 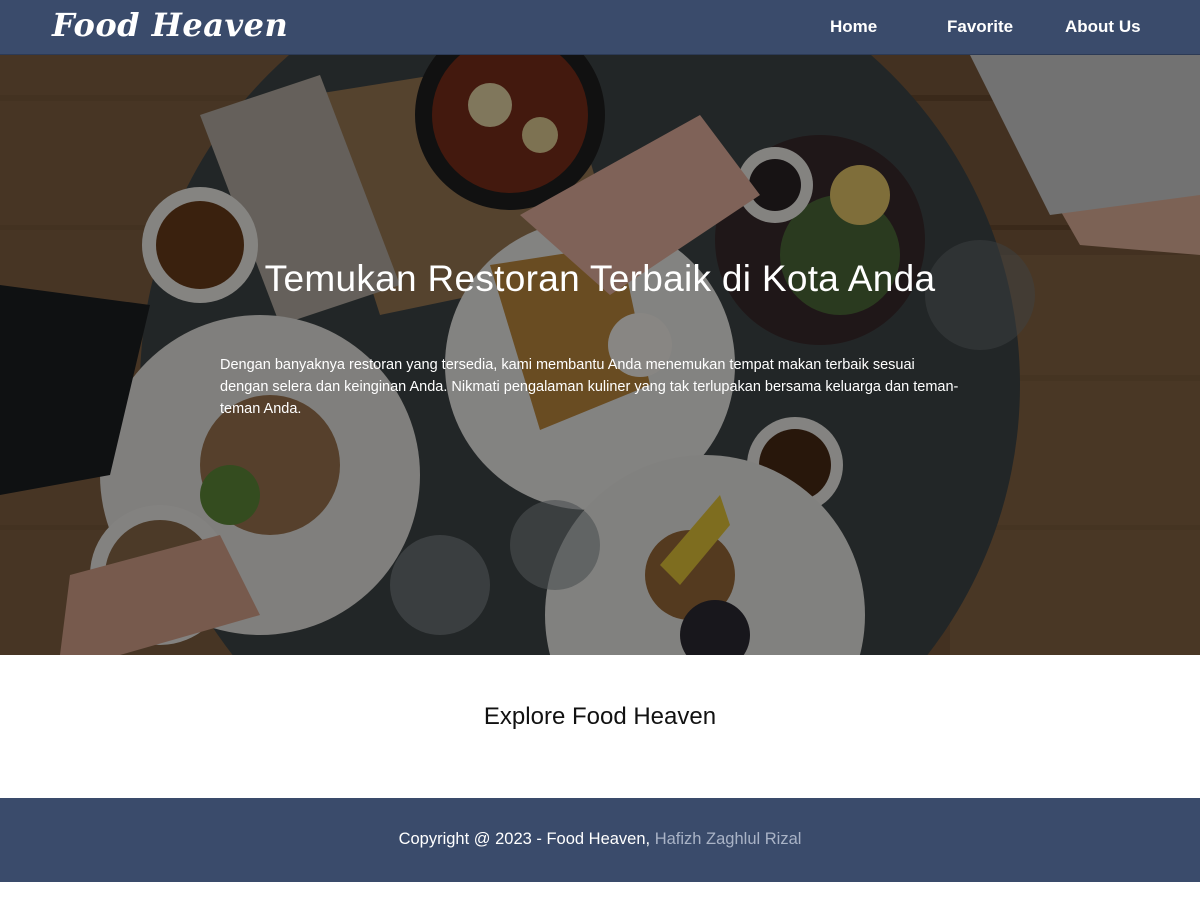 I want to click on nav-link-about-us: About Us, so click(x=1103, y=27).